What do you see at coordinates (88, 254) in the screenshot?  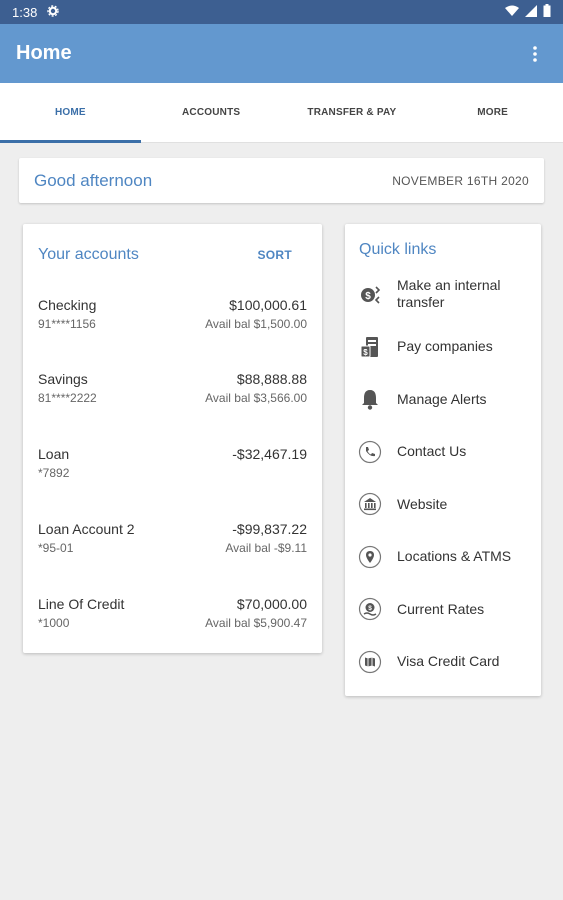 I see `accounts-title: Your accounts` at bounding box center [88, 254].